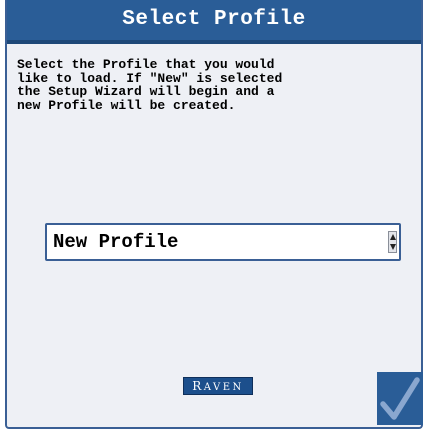  I want to click on checkmark-icon, so click(400, 398).